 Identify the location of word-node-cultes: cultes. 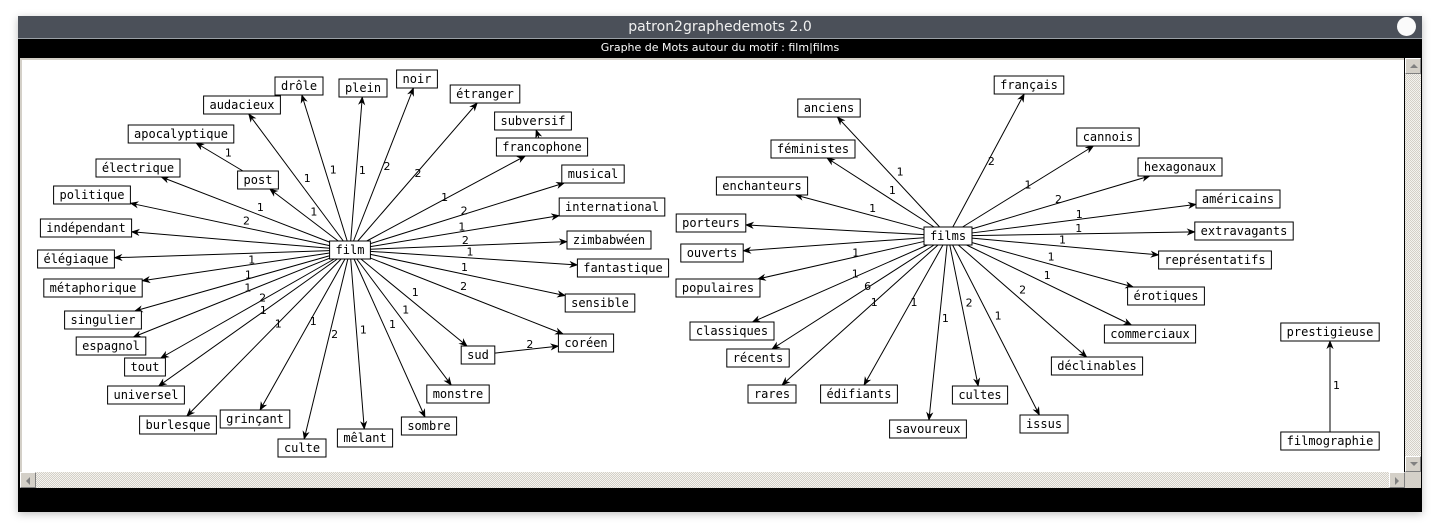
(980, 395).